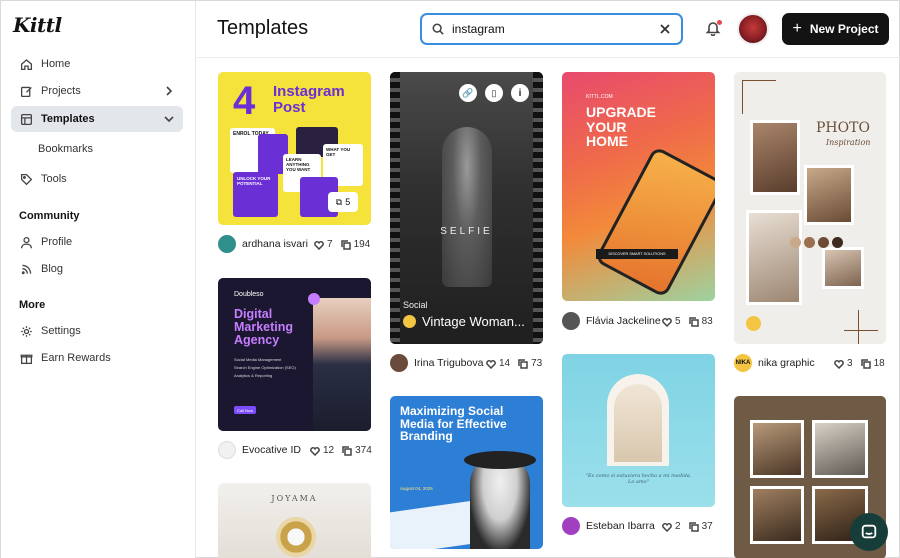 Image resolution: width=900 pixels, height=558 pixels. What do you see at coordinates (879, 363) in the screenshot?
I see `uses-count: 18` at bounding box center [879, 363].